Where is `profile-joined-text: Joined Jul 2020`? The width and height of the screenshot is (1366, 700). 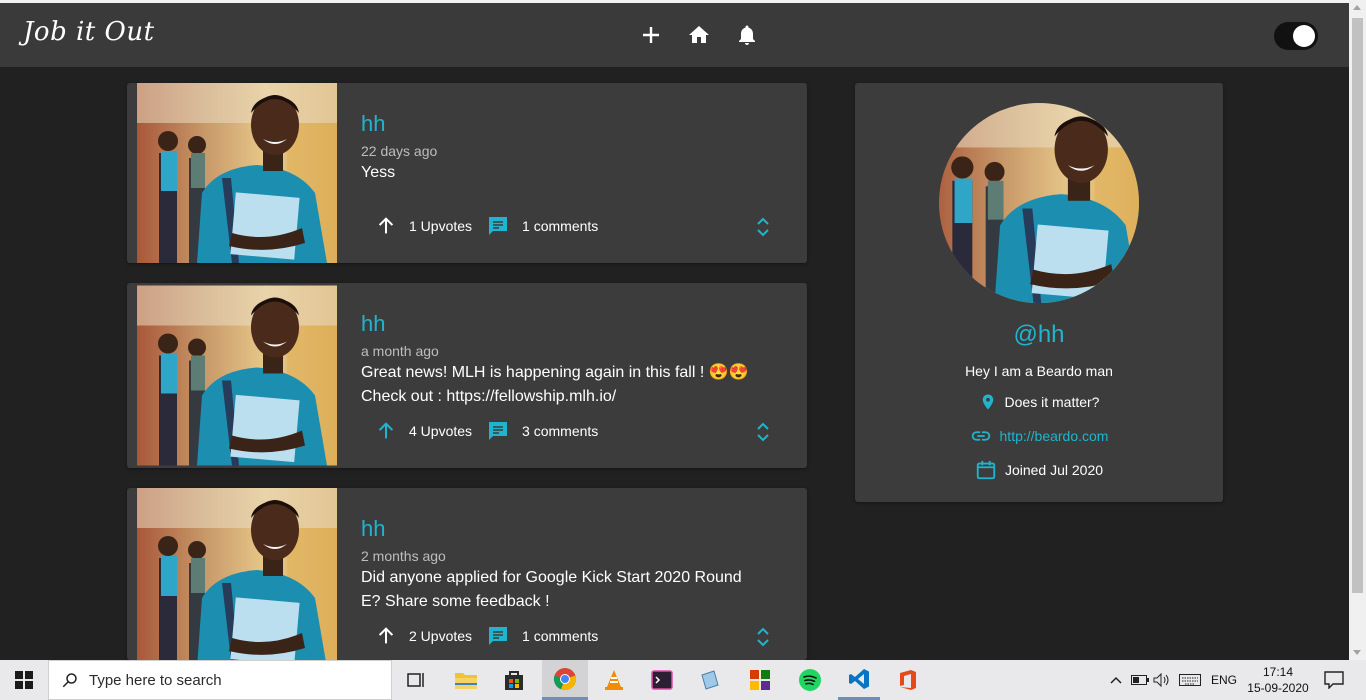
profile-joined-text: Joined Jul 2020 is located at coordinates (1054, 470).